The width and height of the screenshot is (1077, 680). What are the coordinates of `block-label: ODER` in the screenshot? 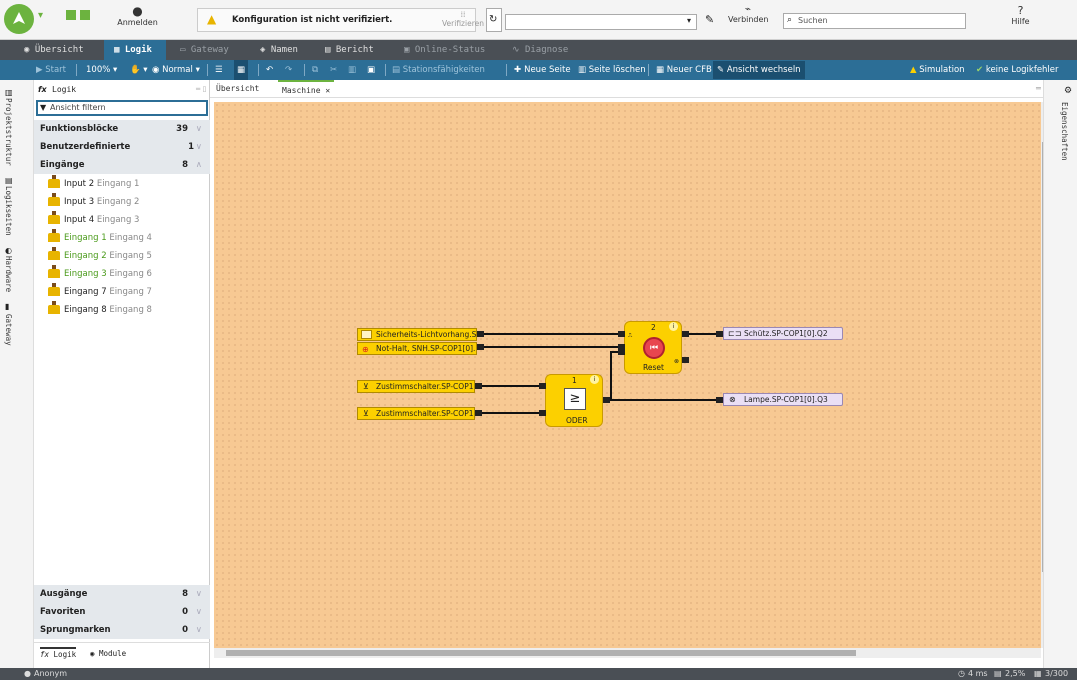 It's located at (577, 420).